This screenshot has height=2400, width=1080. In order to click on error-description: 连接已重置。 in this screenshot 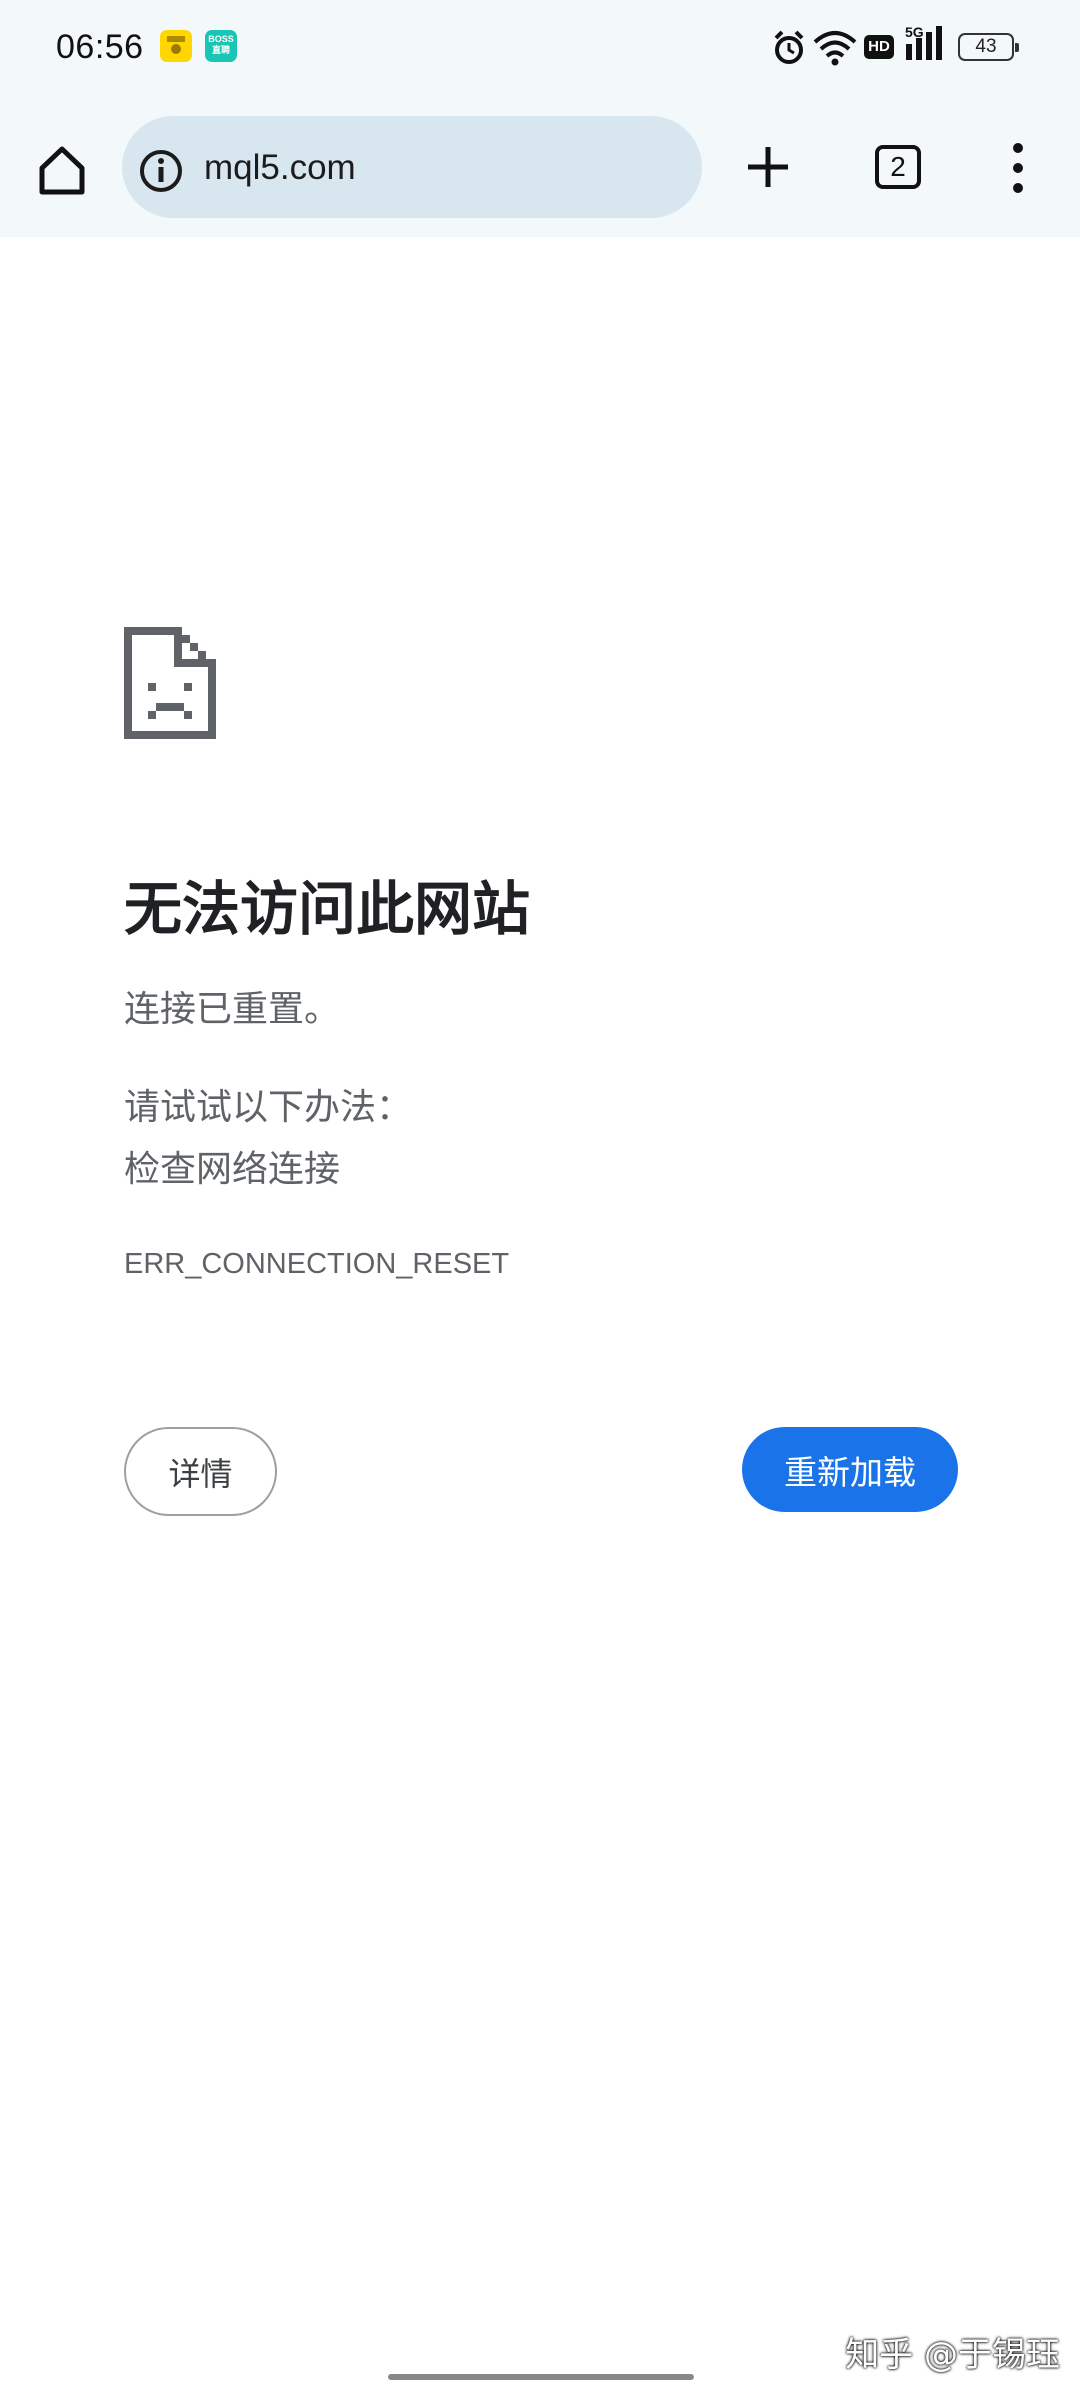, I will do `click(232, 1009)`.